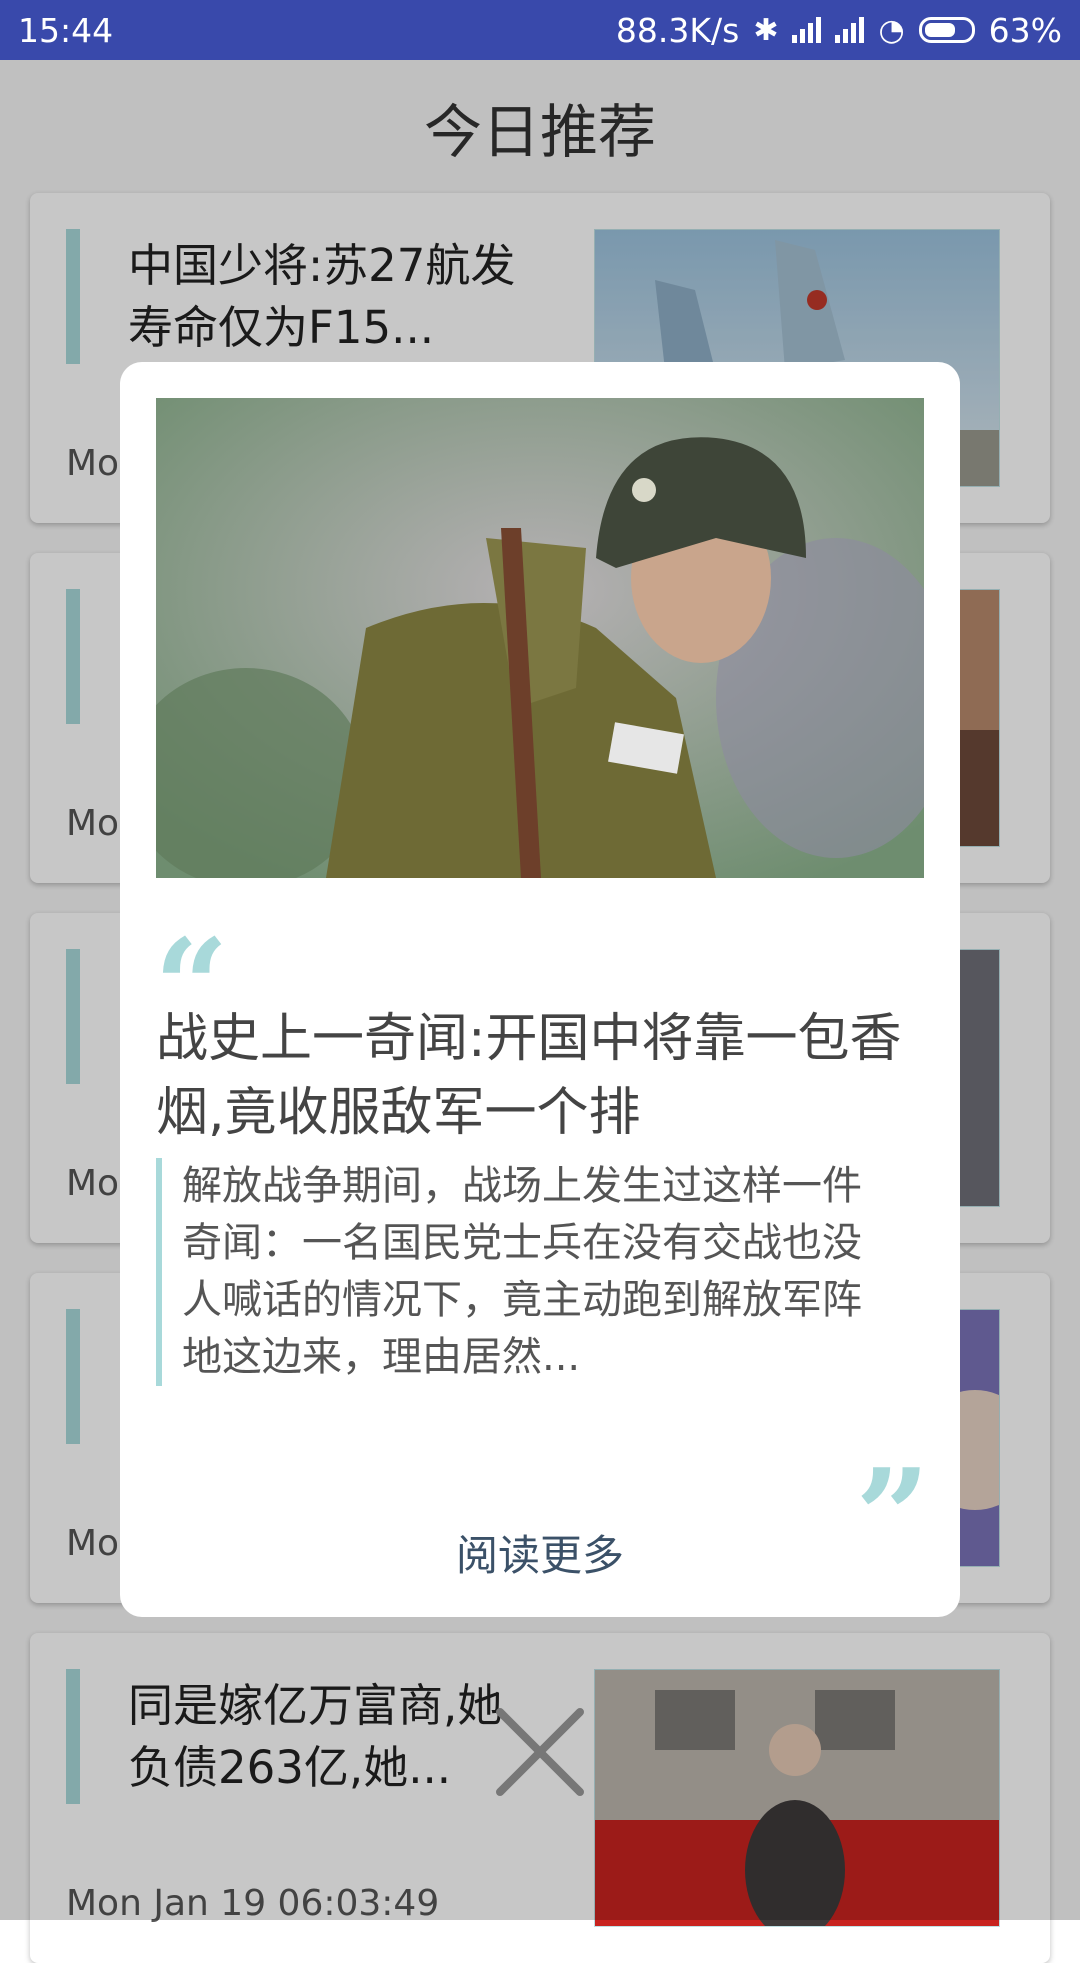 The image size is (1080, 1963). I want to click on status-time: 15:44, so click(66, 30).